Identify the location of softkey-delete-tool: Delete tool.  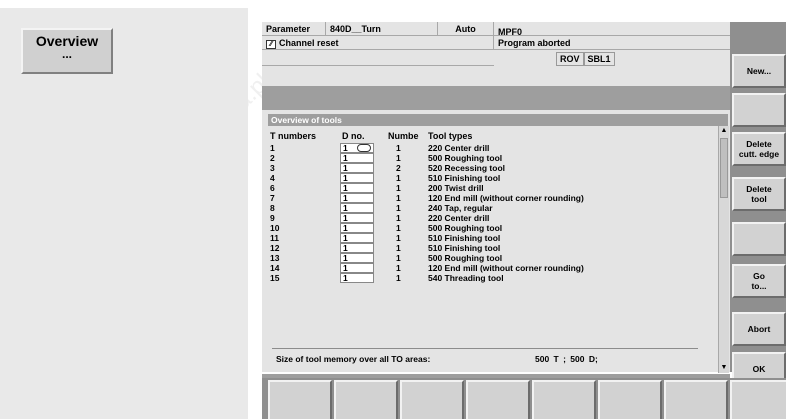
(759, 194).